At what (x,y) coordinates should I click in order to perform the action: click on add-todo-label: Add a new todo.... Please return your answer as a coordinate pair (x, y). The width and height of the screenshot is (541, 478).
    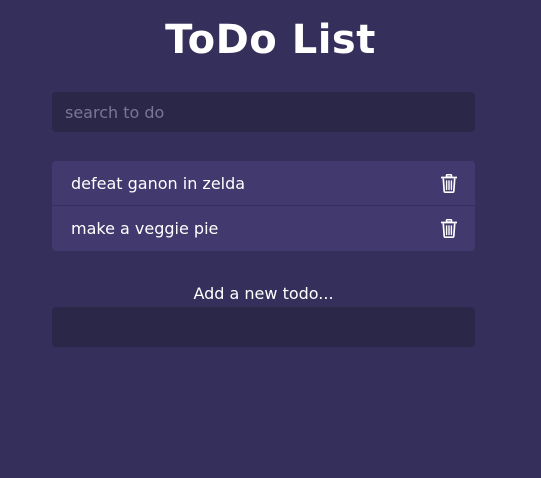
    Looking at the image, I should click on (263, 293).